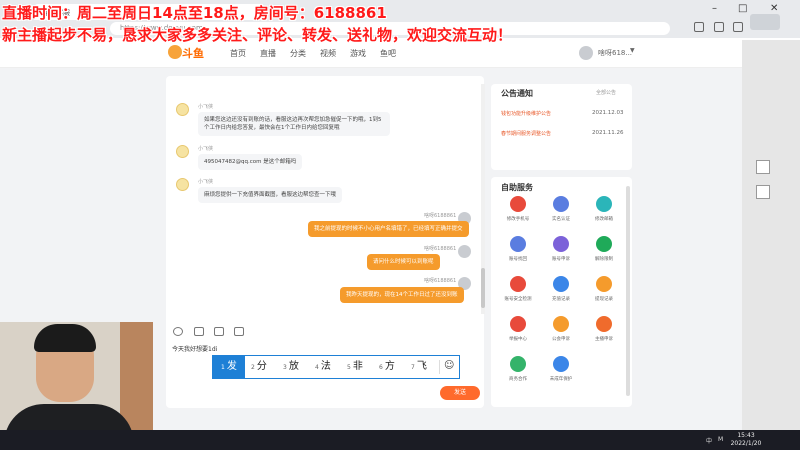 The image size is (800, 450). I want to click on notice-item: 春节期间服务调整公告, so click(526, 133).